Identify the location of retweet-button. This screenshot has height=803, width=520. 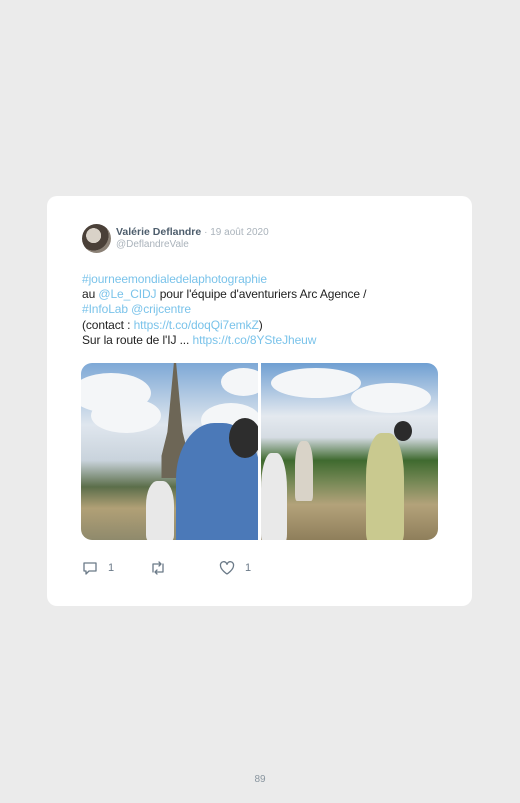
(158, 568).